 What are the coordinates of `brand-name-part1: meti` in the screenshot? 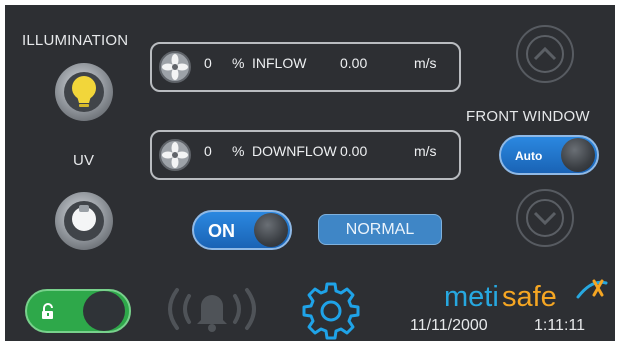 It's located at (471, 297).